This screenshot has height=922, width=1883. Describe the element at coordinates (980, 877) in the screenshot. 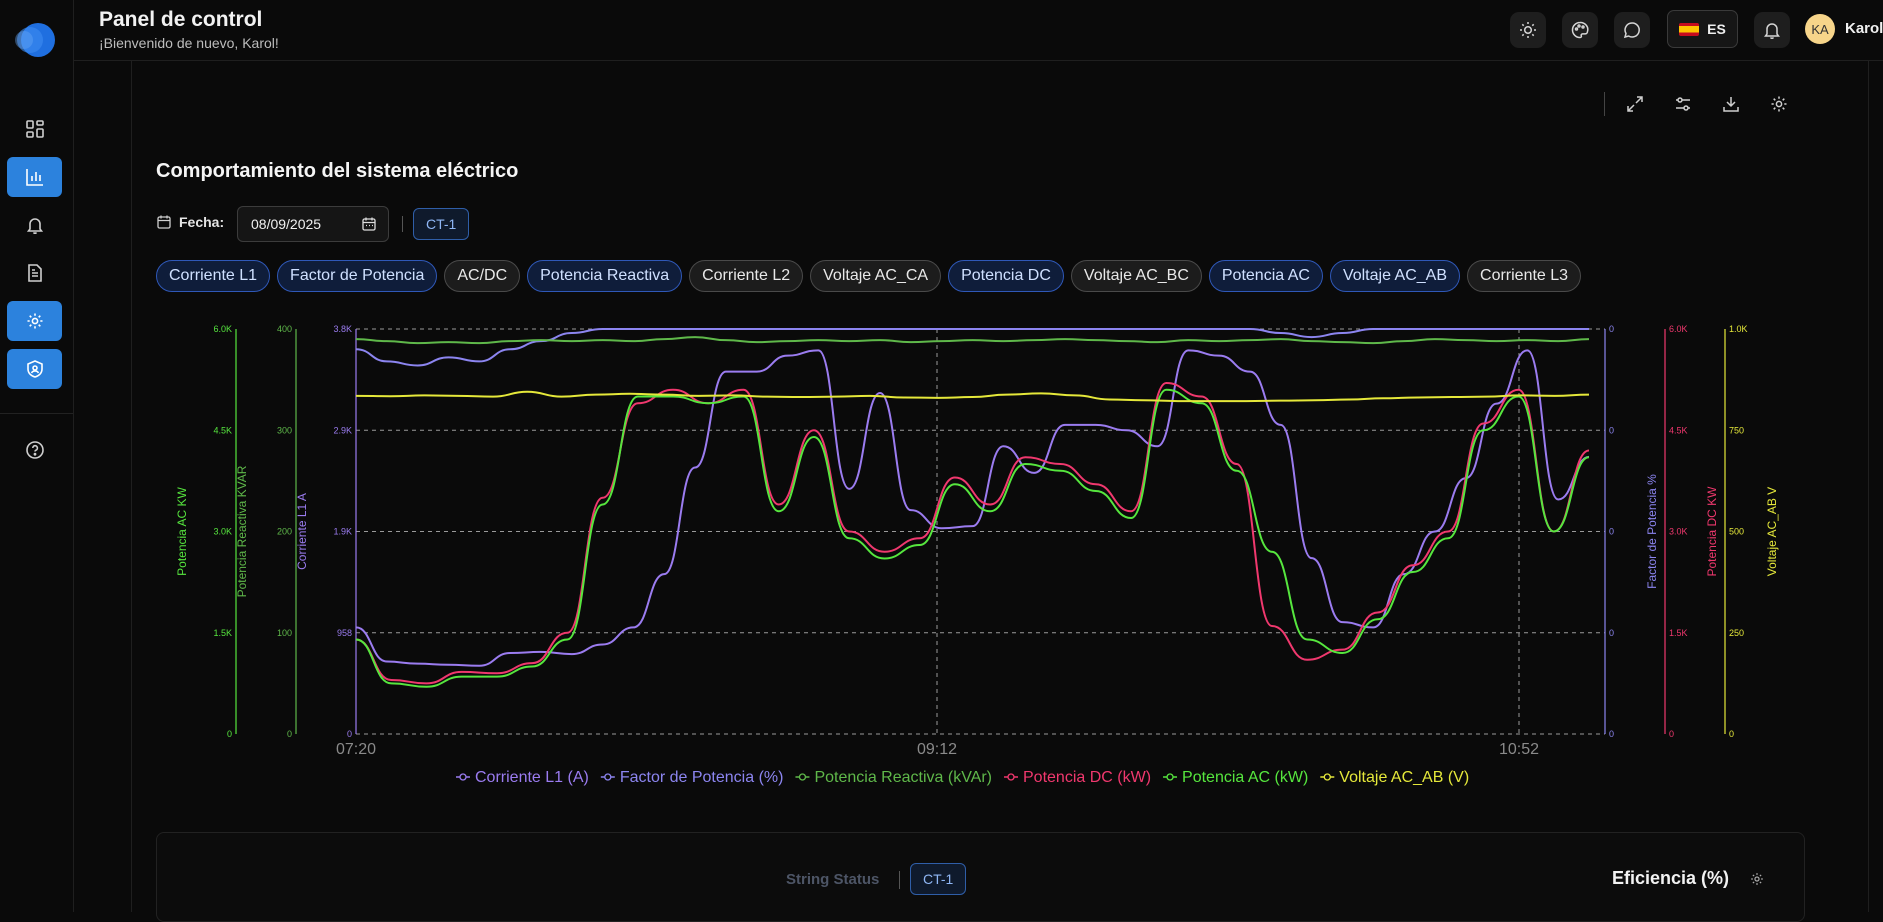

I see `bottom-card` at that location.